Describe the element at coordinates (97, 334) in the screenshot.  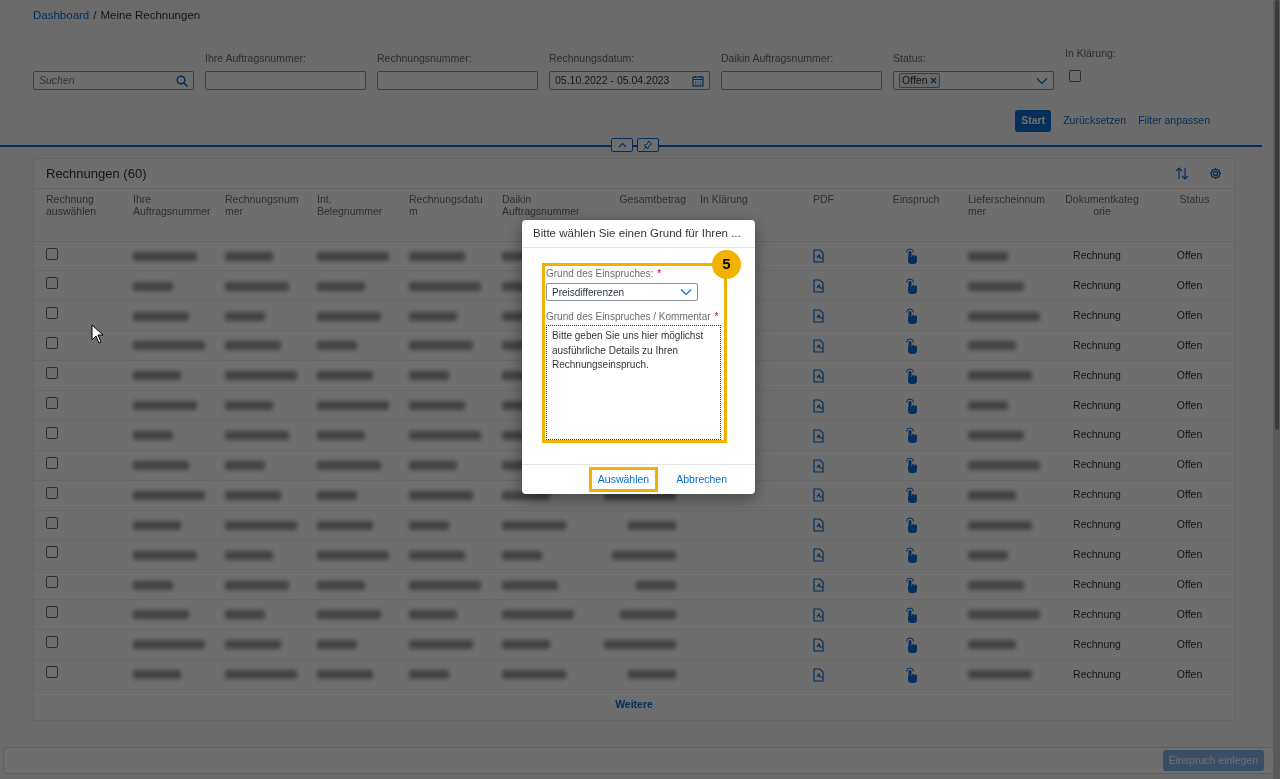
I see `mouse-cursor-icon` at that location.